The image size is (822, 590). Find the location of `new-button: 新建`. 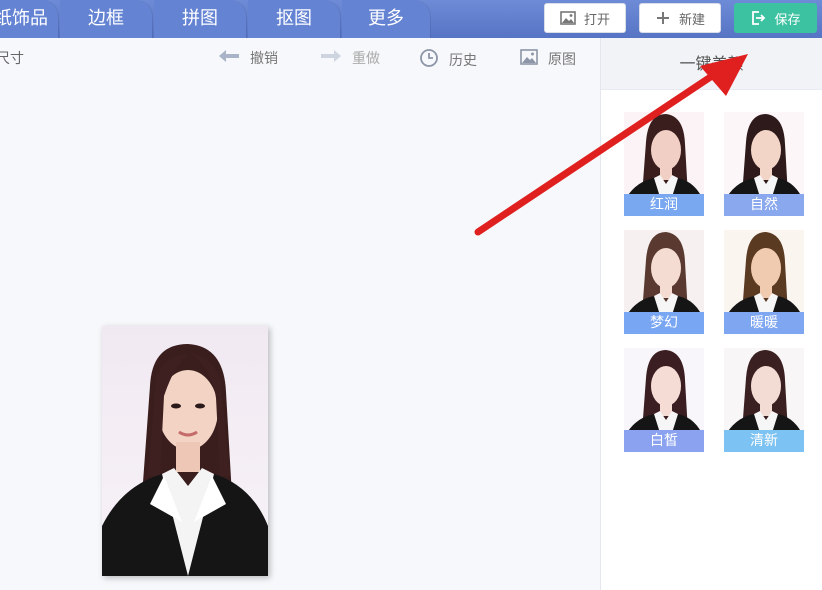

new-button: 新建 is located at coordinates (680, 18).